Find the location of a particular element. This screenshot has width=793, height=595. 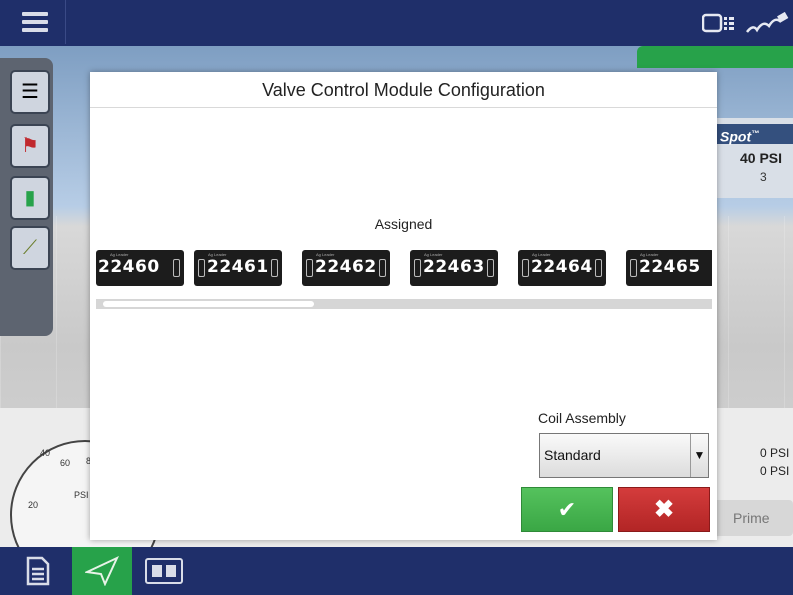

module-item: Ag Leader 22464 is located at coordinates (562, 268).